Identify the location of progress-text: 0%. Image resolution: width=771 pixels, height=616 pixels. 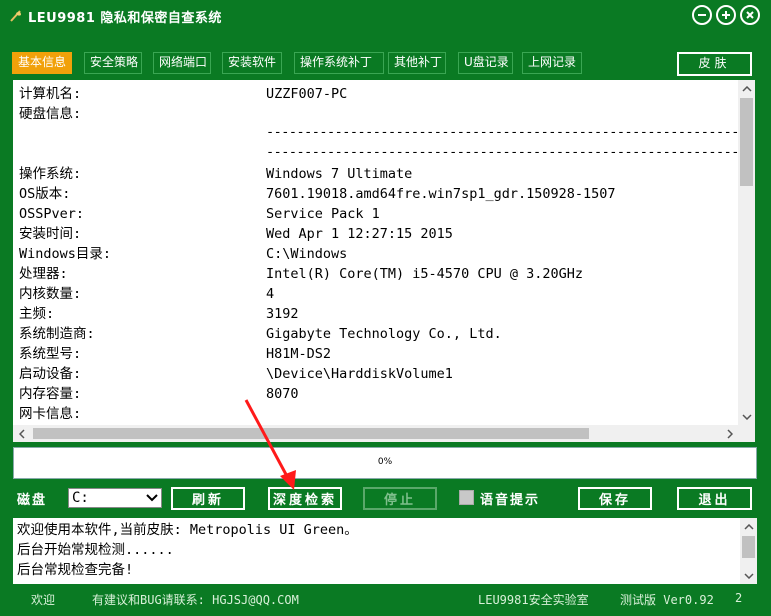
(385, 462).